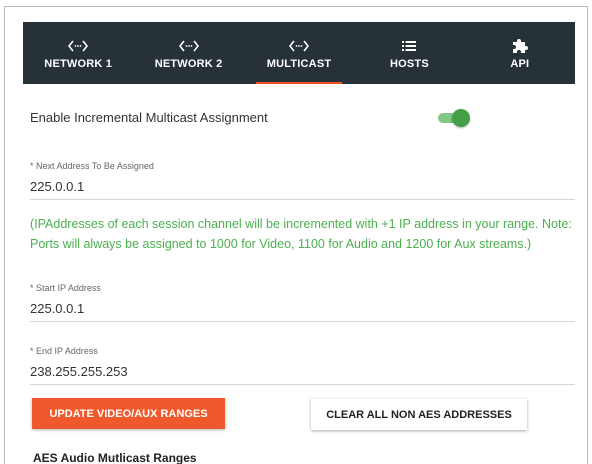 The width and height of the screenshot is (592, 464). Describe the element at coordinates (64, 351) in the screenshot. I see `end-ip-label: * End IP Address` at that location.